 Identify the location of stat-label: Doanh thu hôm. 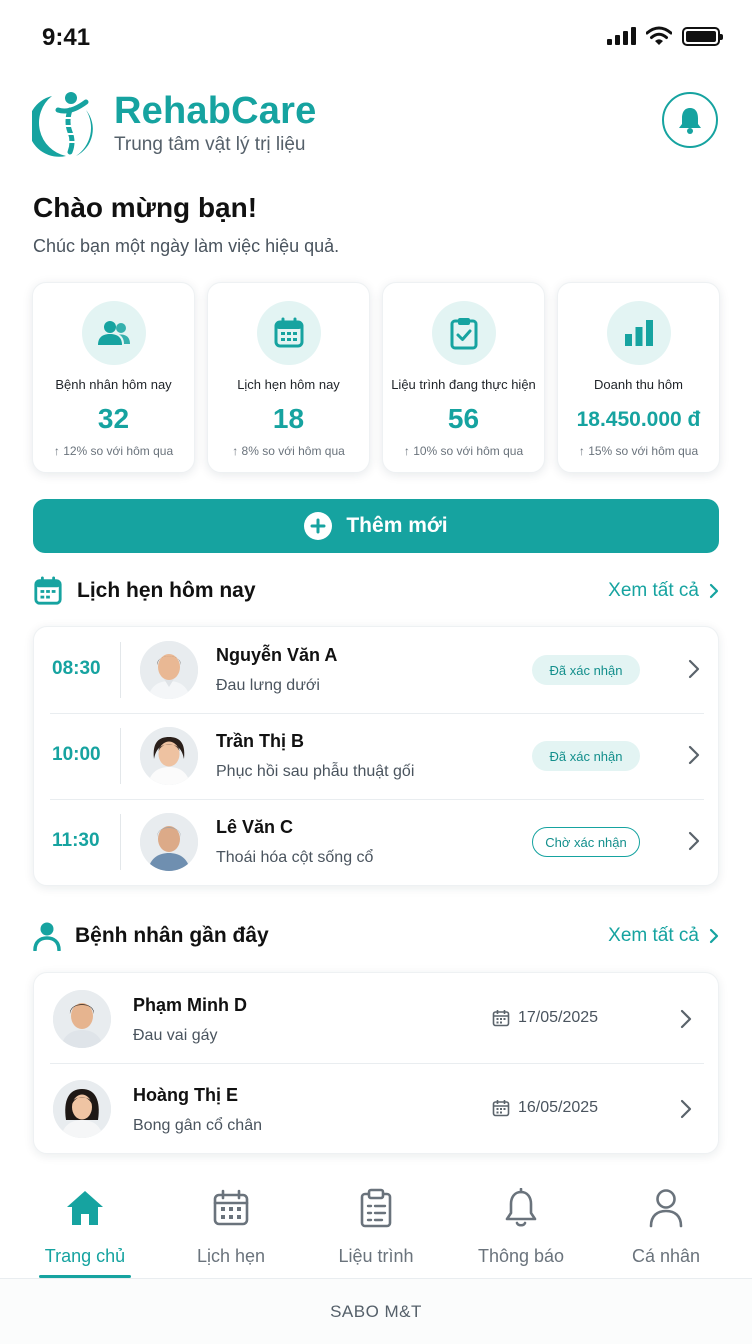
(638, 384).